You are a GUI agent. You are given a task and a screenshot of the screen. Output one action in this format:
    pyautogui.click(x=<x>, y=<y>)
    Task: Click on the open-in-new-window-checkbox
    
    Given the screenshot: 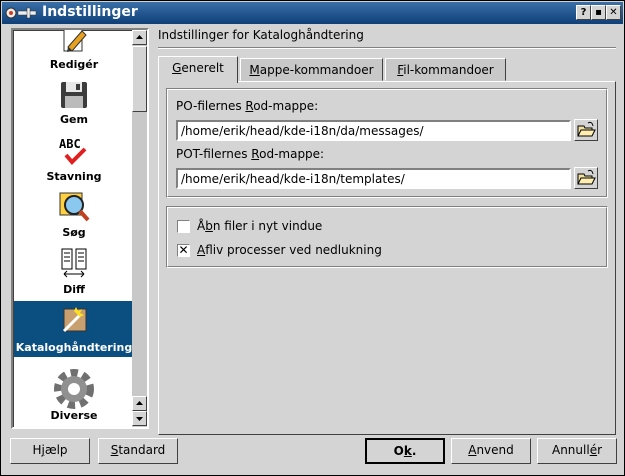 What is the action you would take?
    pyautogui.click(x=183, y=226)
    